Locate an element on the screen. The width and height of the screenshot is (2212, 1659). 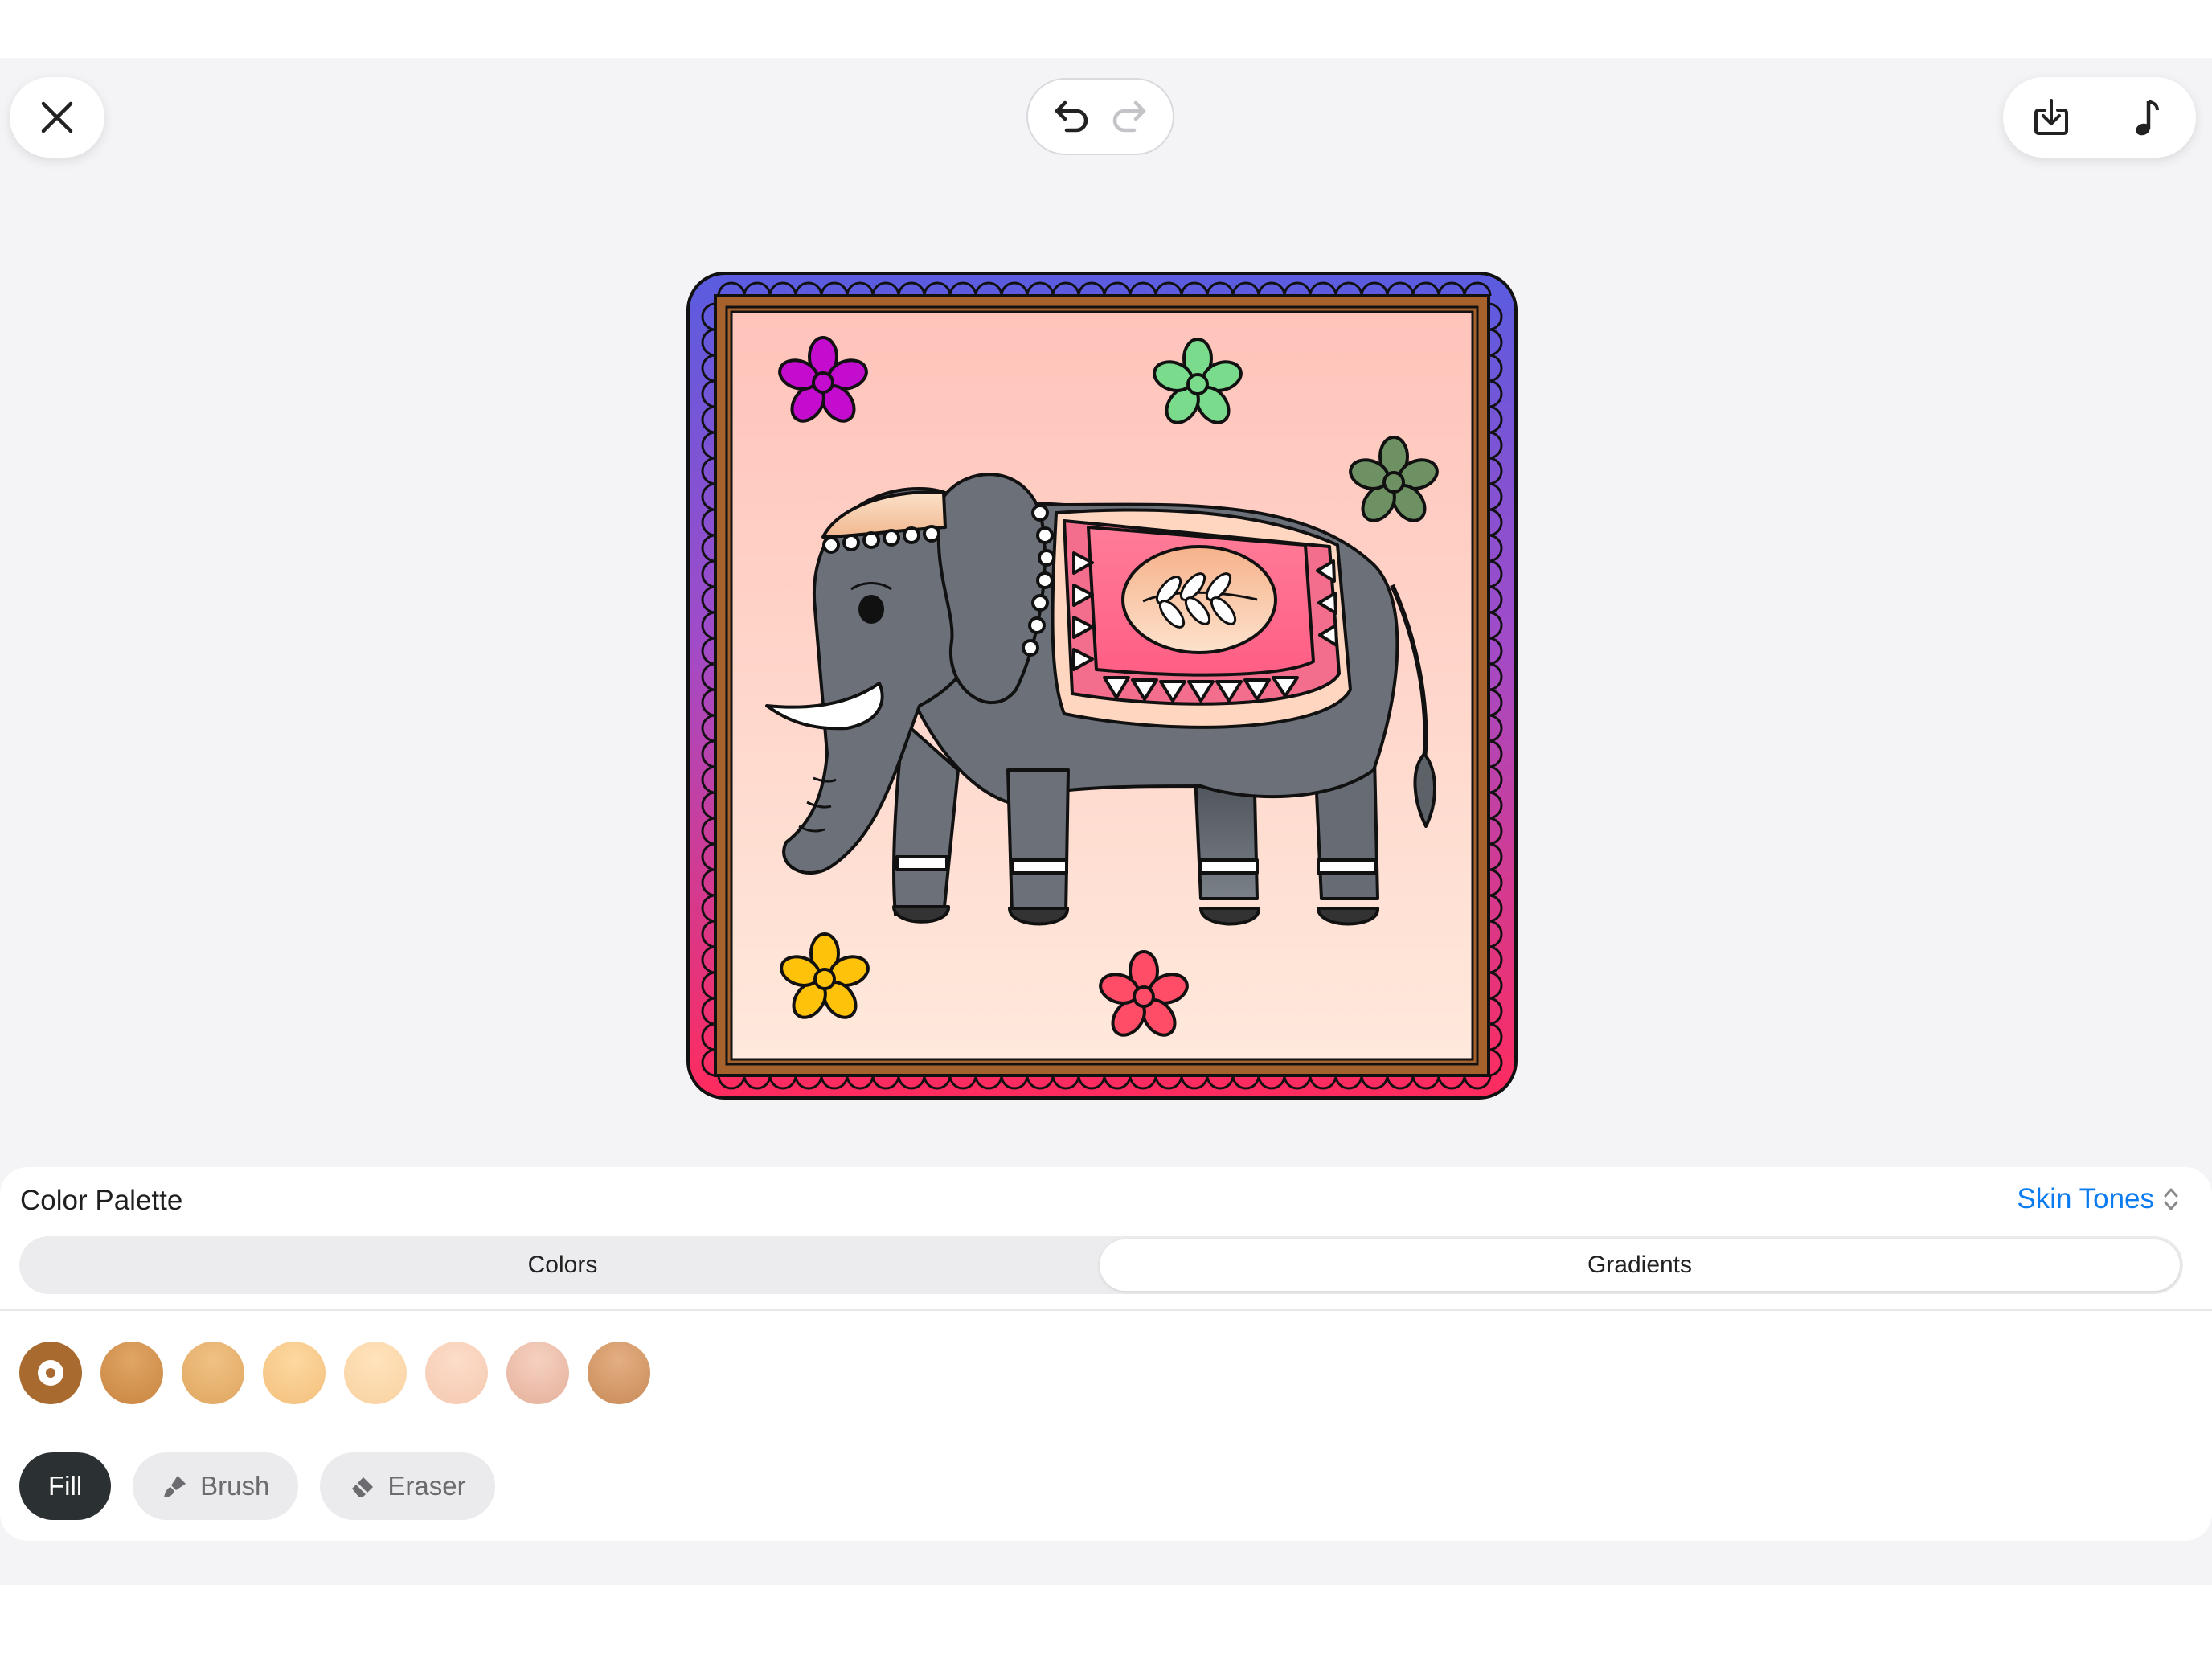
swatch-selected is located at coordinates (50, 1373).